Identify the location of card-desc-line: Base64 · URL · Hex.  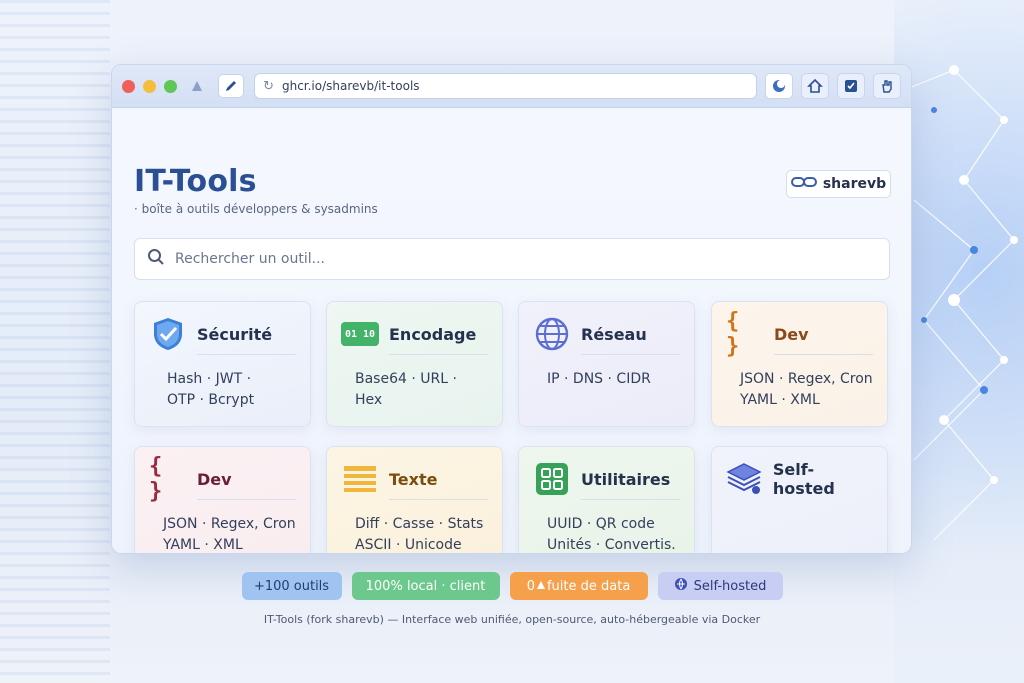
(406, 389).